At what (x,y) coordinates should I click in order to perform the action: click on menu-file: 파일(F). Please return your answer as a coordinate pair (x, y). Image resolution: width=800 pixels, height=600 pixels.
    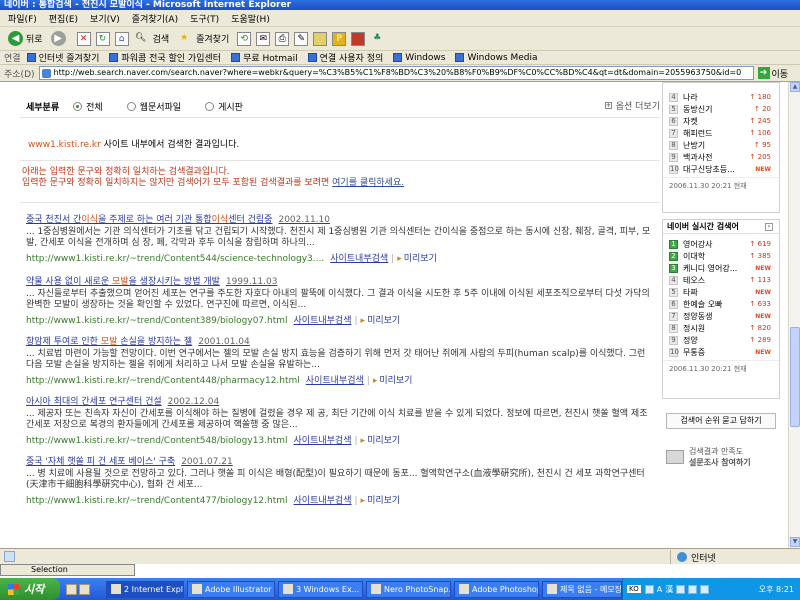
    Looking at the image, I should click on (22, 18).